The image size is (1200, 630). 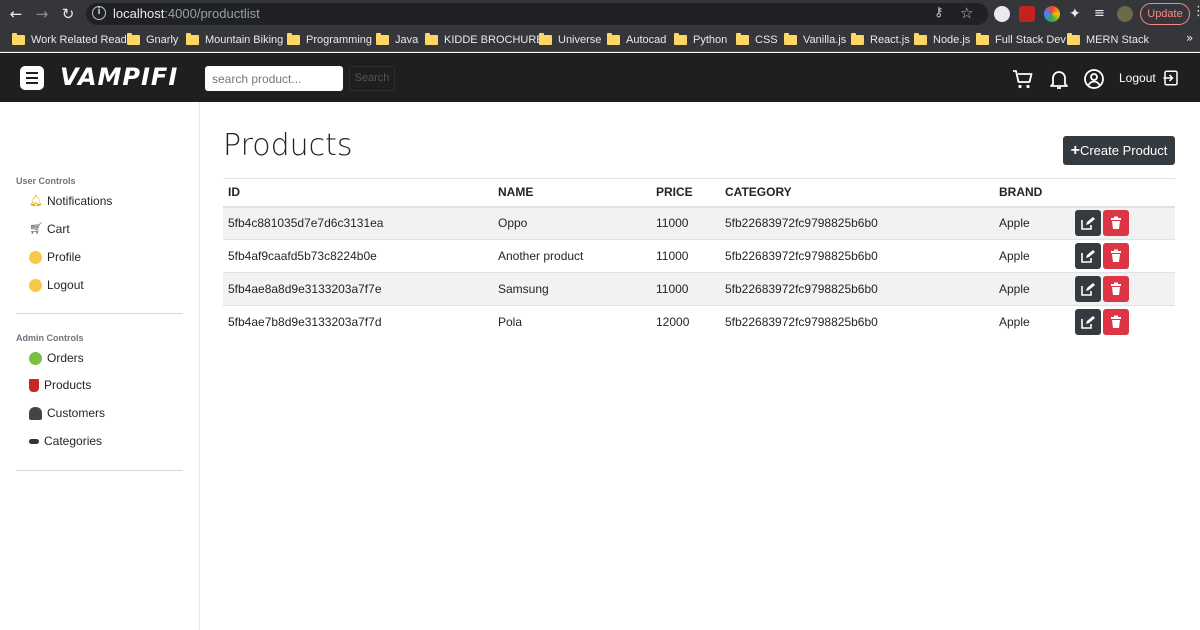 I want to click on sidebar-item-categories: Categories, so click(x=65, y=441).